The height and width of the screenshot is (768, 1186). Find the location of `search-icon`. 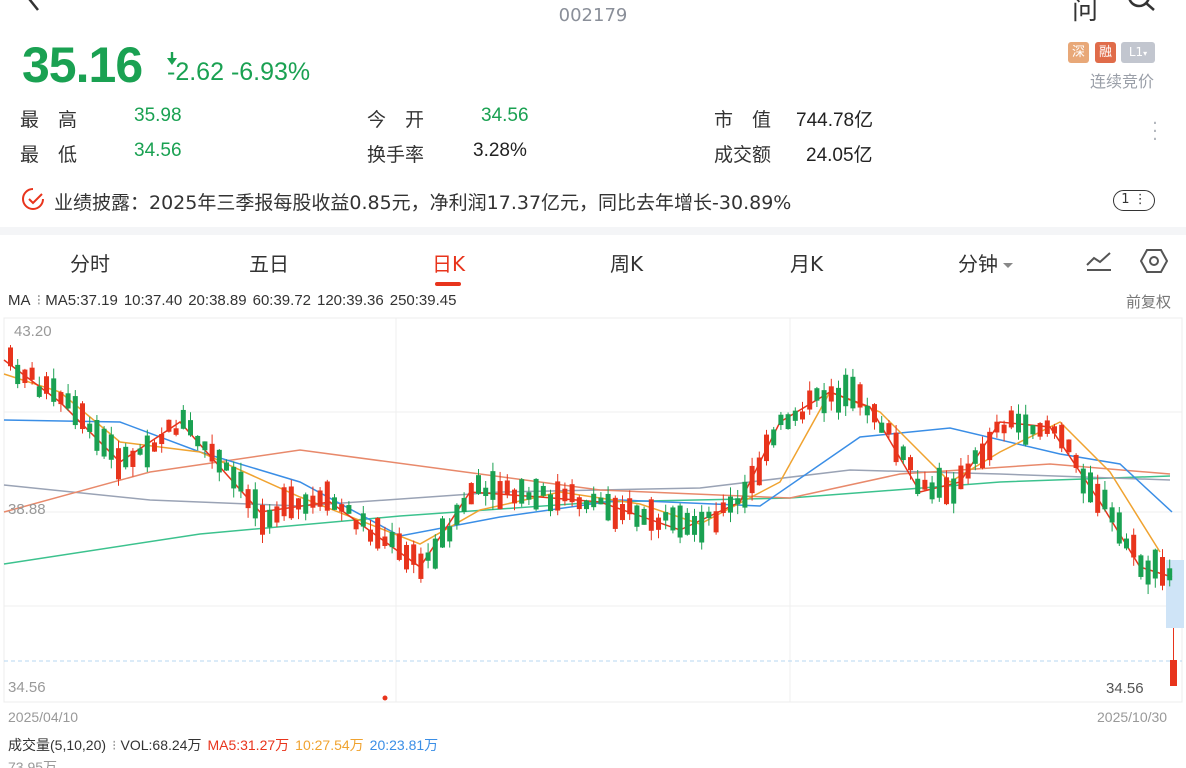

search-icon is located at coordinates (1141, 9).